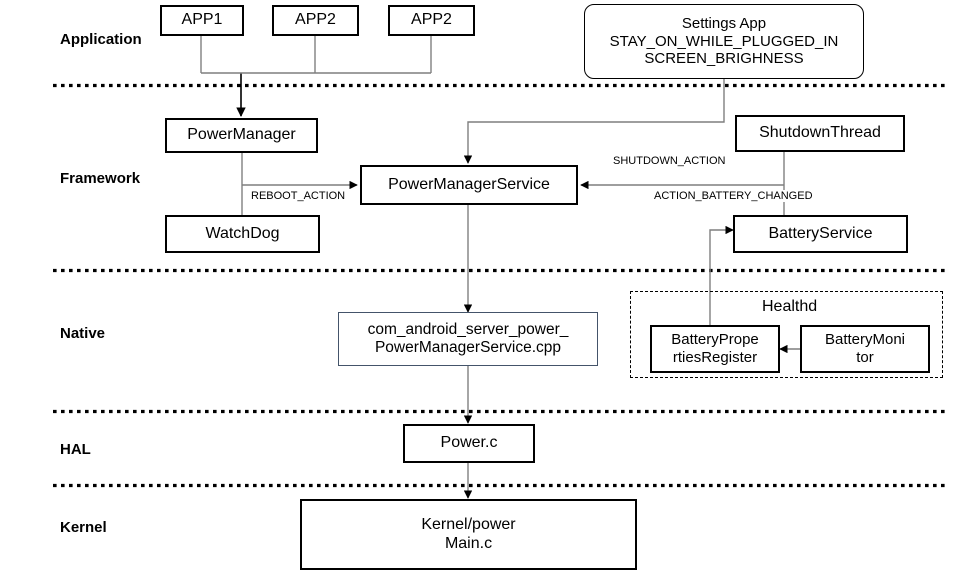 Image resolution: width=960 pixels, height=580 pixels. I want to click on node-power-manager-label: PowerManager, so click(241, 135).